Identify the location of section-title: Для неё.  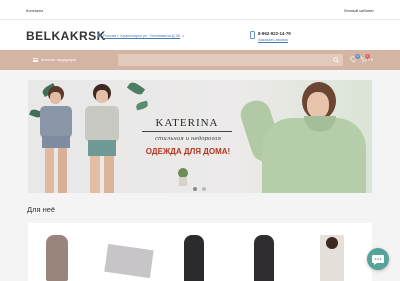
(41, 209).